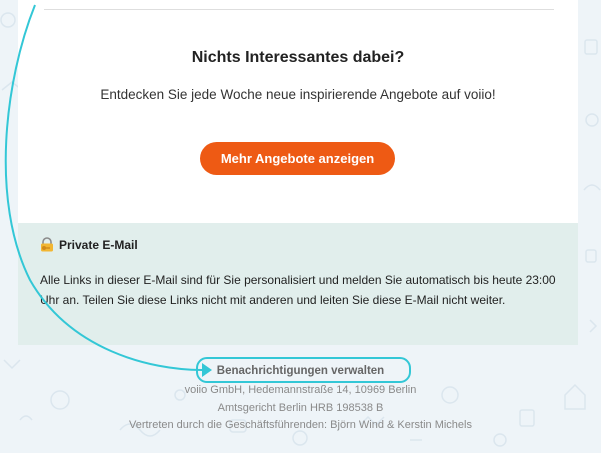  Describe the element at coordinates (297, 158) in the screenshot. I see `more-offers-button: Mehr Angebote anzeigen` at that location.